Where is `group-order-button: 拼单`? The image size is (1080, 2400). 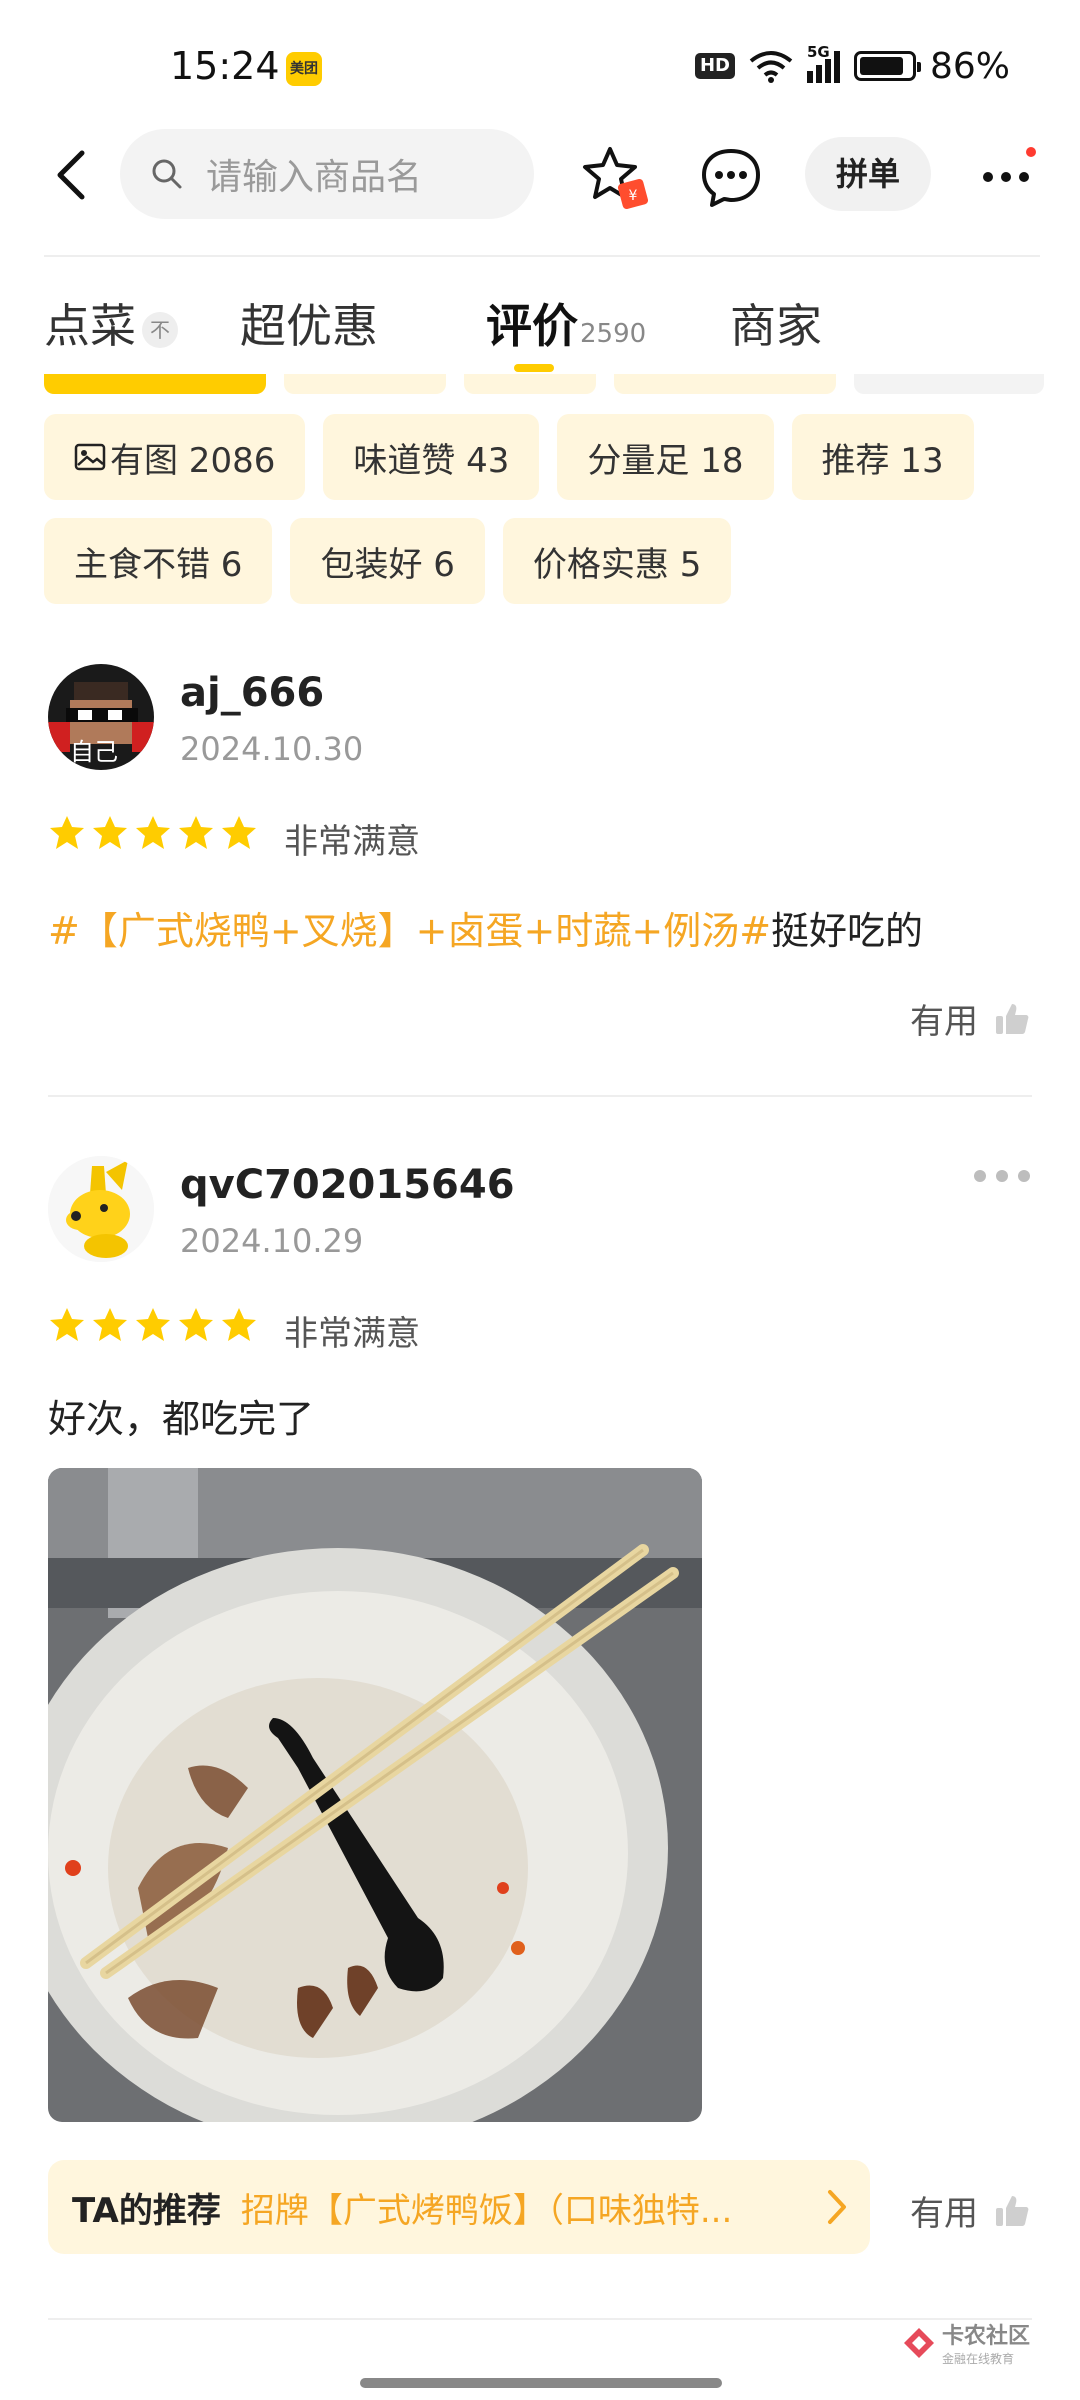
group-order-button: 拼单 is located at coordinates (868, 174).